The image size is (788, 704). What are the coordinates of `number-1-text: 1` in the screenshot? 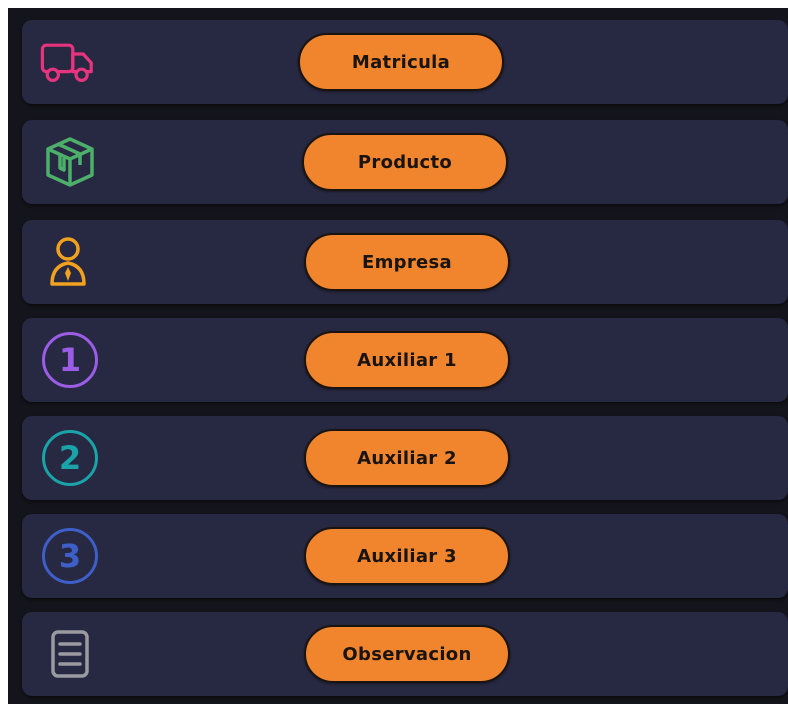 It's located at (70, 360).